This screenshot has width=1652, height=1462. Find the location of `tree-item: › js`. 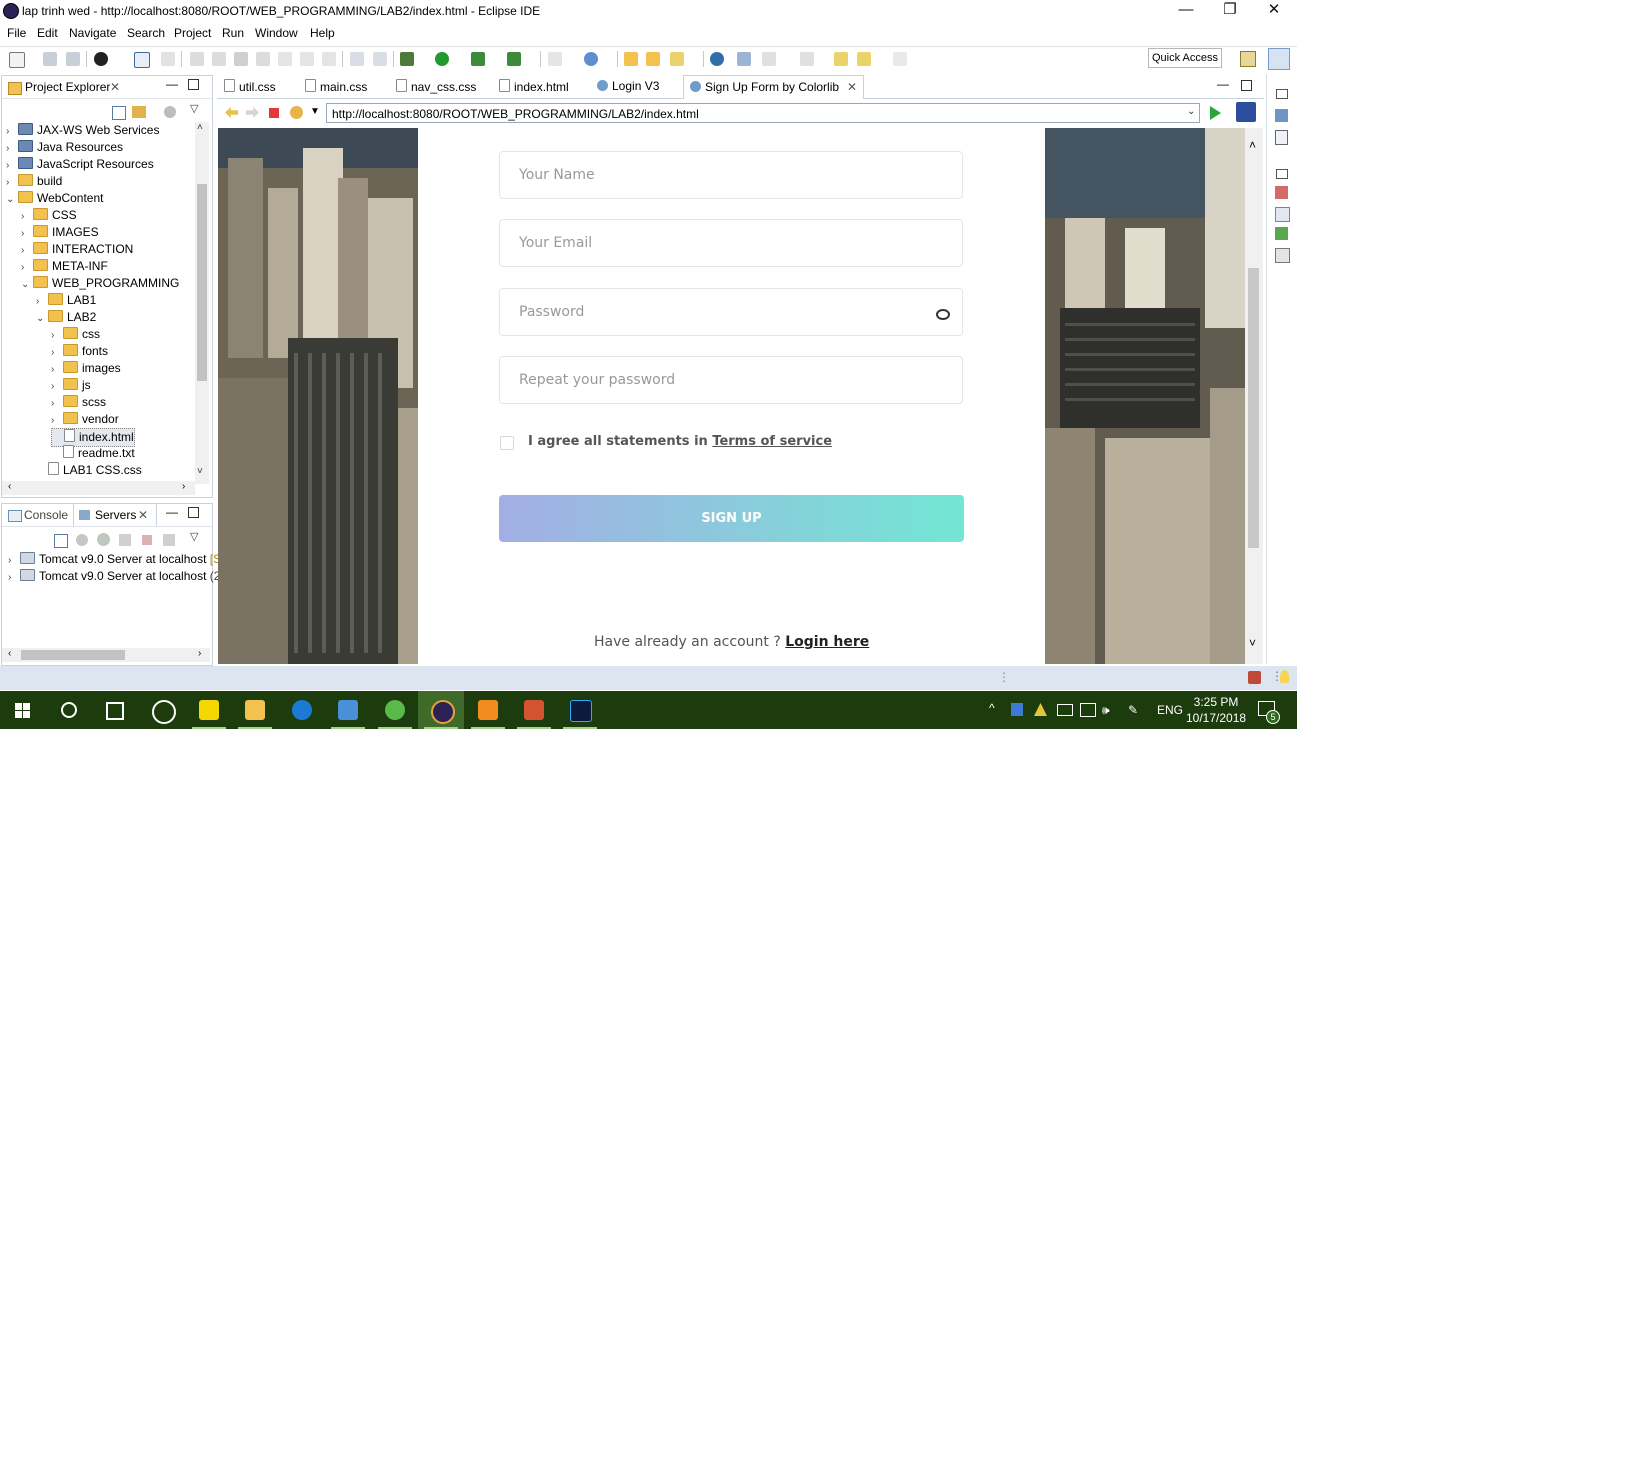

tree-item: › js is located at coordinates (71, 385).